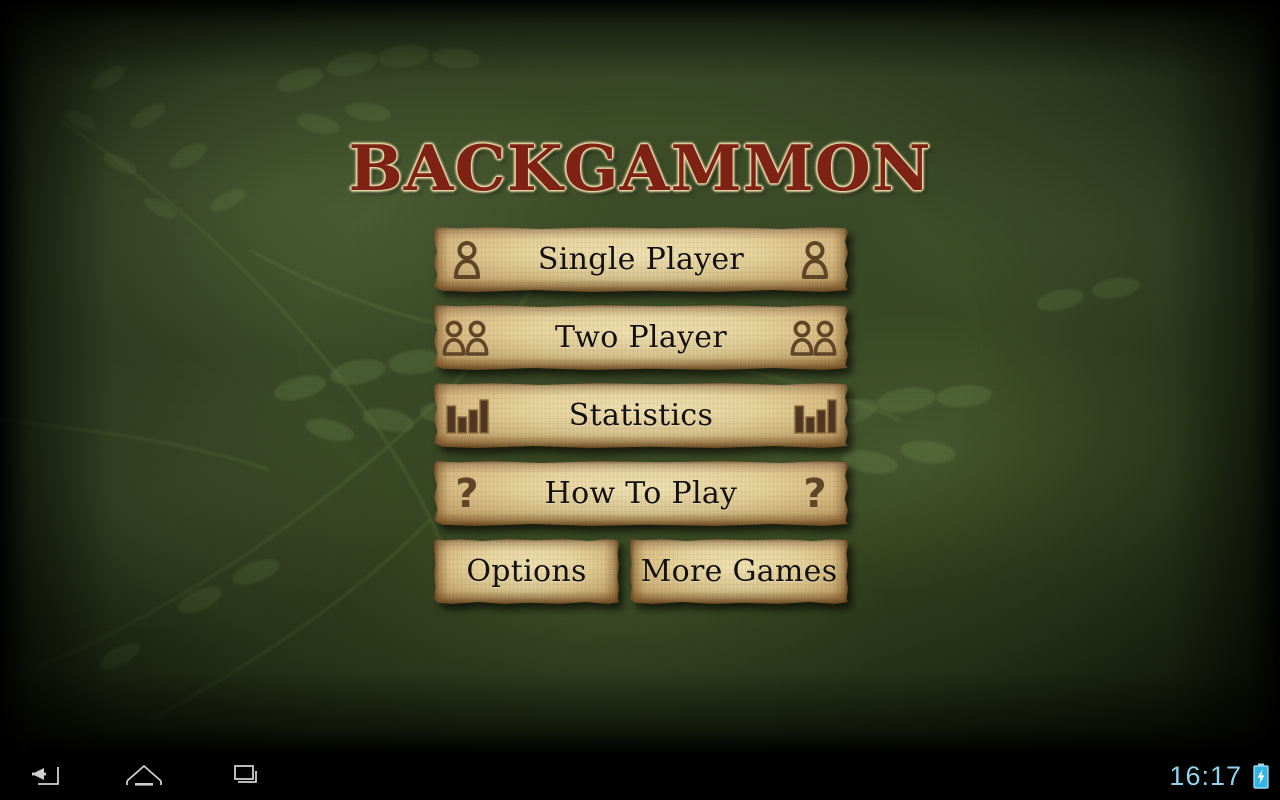 This screenshot has width=1280, height=800. I want to click on menu-row-two-player: Two Player, so click(641, 337).